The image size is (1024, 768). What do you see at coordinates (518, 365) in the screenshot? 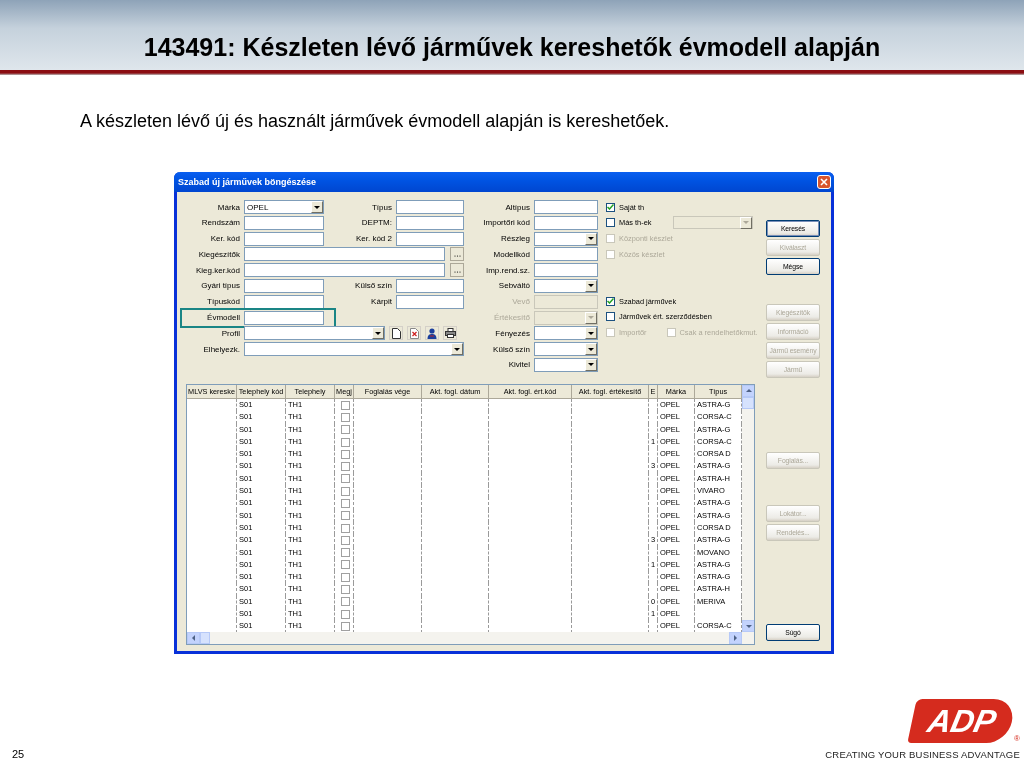
I see `field-label: Kivitel` at bounding box center [518, 365].